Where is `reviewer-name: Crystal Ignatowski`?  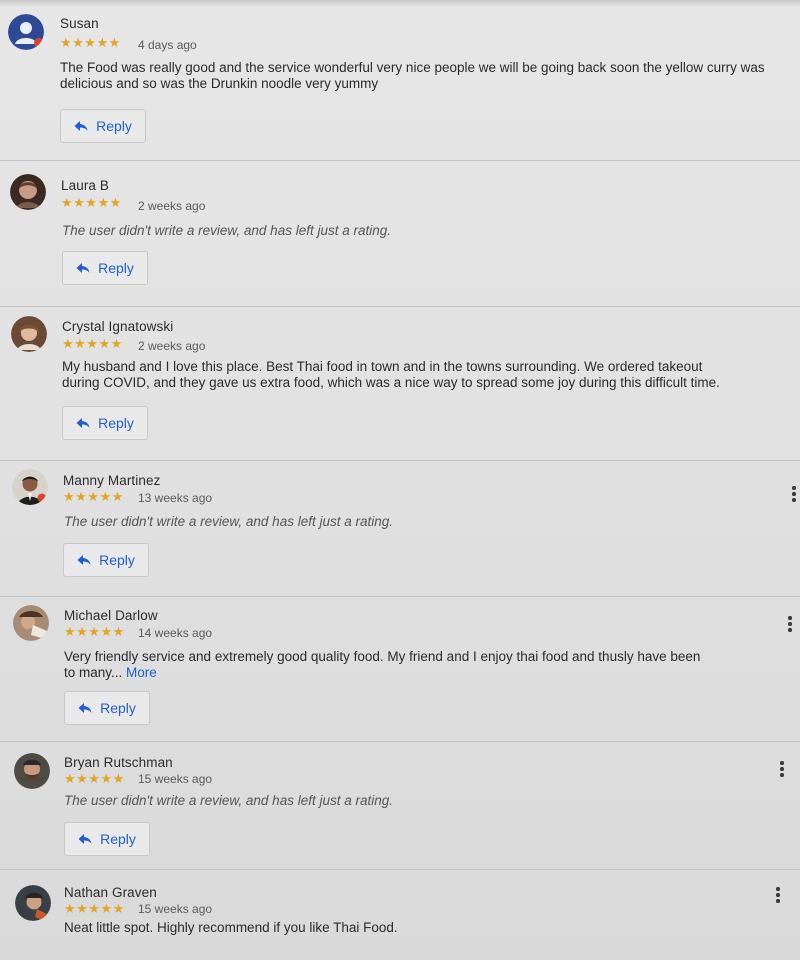
reviewer-name: Crystal Ignatowski is located at coordinates (117, 326).